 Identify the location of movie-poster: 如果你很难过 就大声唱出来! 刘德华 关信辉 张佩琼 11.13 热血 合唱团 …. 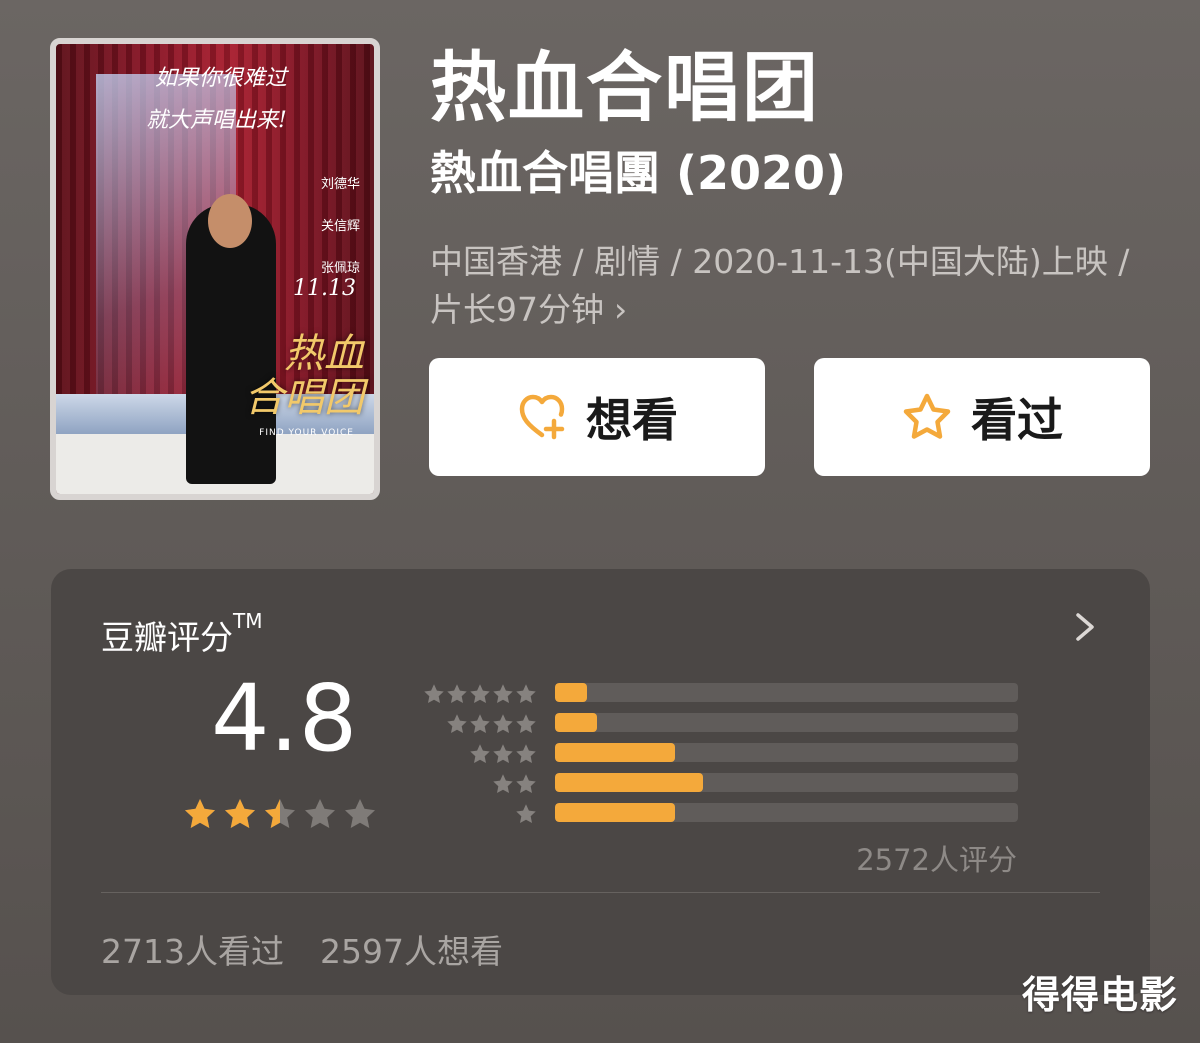
(215, 269).